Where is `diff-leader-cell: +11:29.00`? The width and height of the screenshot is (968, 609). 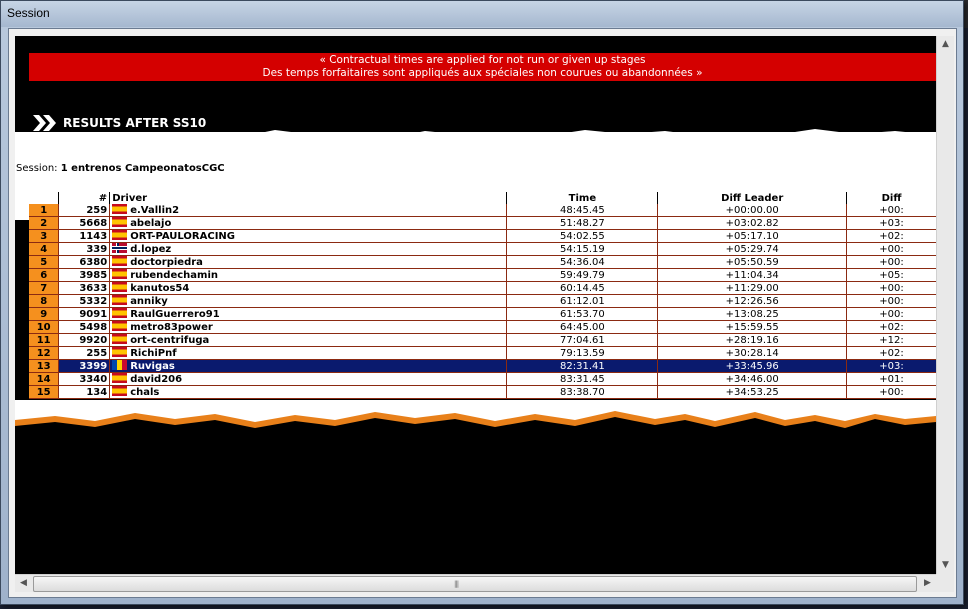
diff-leader-cell: +11:29.00 is located at coordinates (752, 288).